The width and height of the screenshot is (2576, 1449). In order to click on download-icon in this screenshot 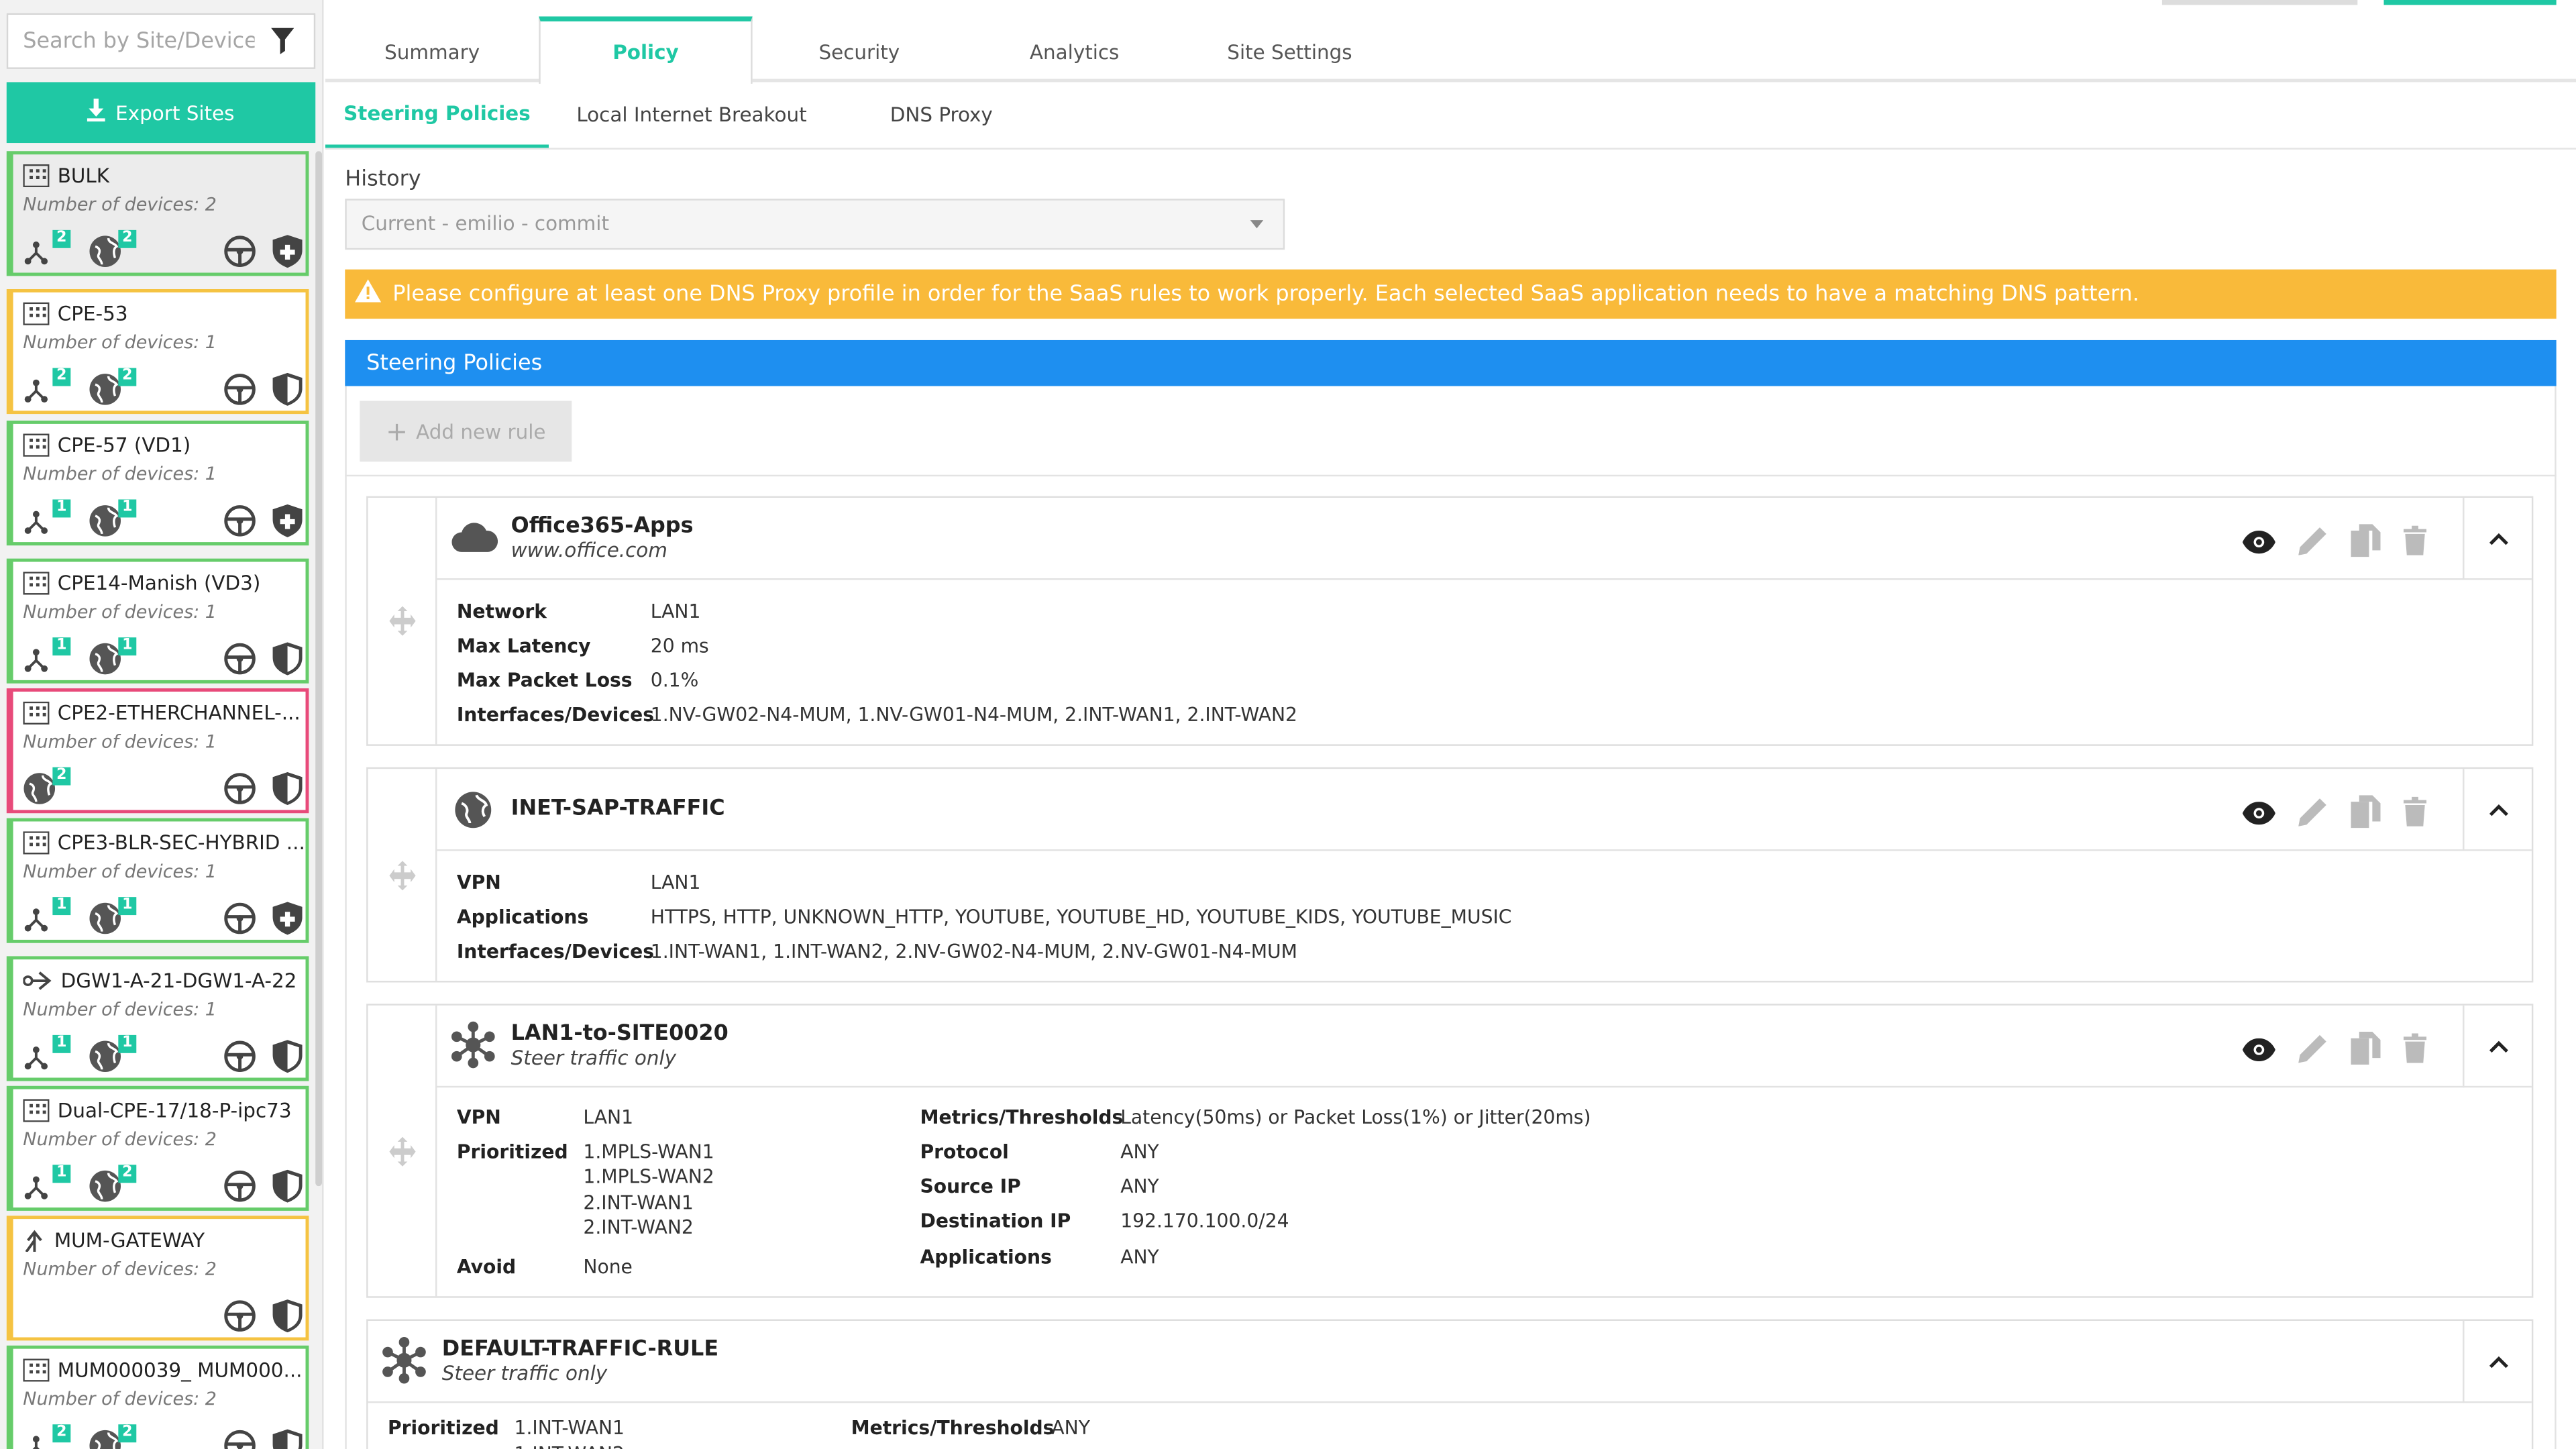, I will do `click(96, 112)`.